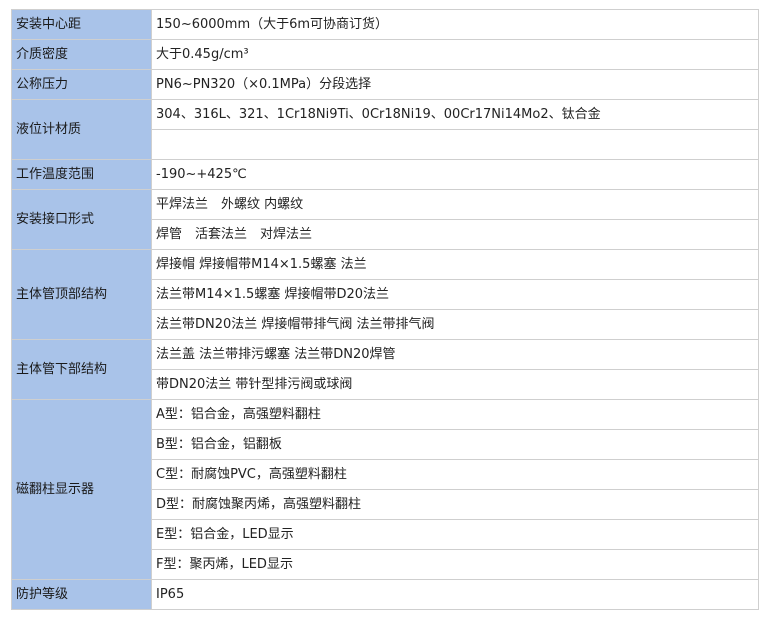 This screenshot has width=769, height=620. What do you see at coordinates (455, 564) in the screenshot?
I see `row-value: F型：聚丙烯，LED显示` at bounding box center [455, 564].